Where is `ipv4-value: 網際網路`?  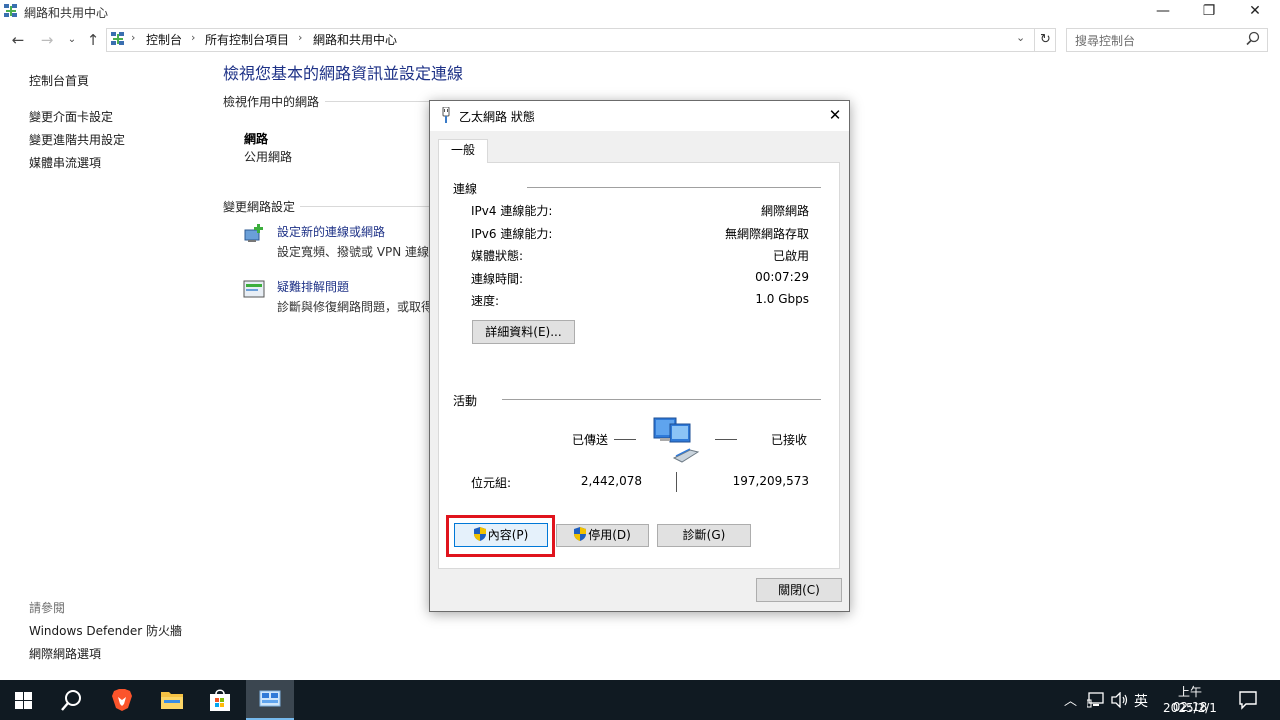
ipv4-value: 網際網路 is located at coordinates (784, 211).